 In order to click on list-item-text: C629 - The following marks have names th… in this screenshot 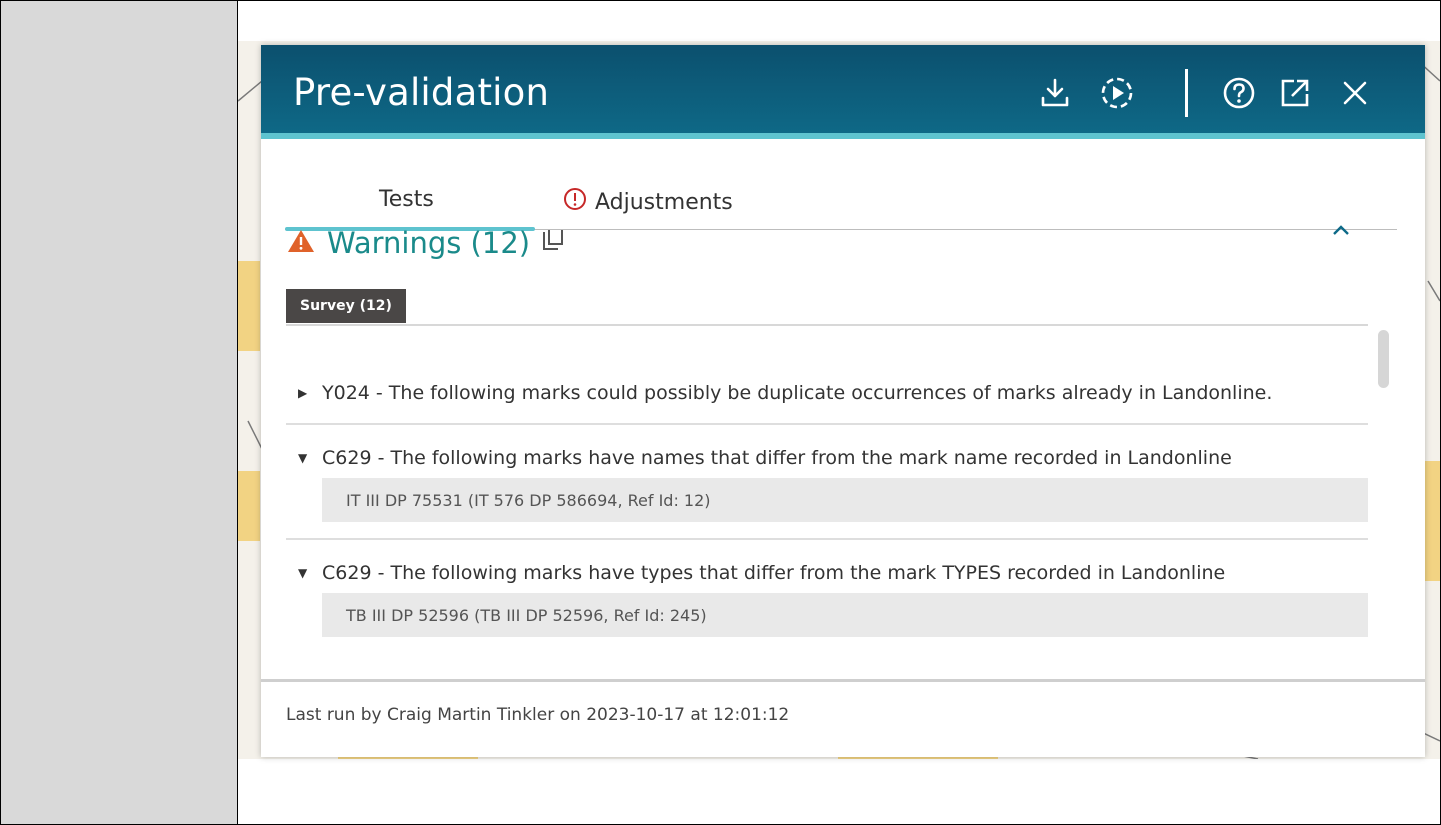, I will do `click(777, 458)`.